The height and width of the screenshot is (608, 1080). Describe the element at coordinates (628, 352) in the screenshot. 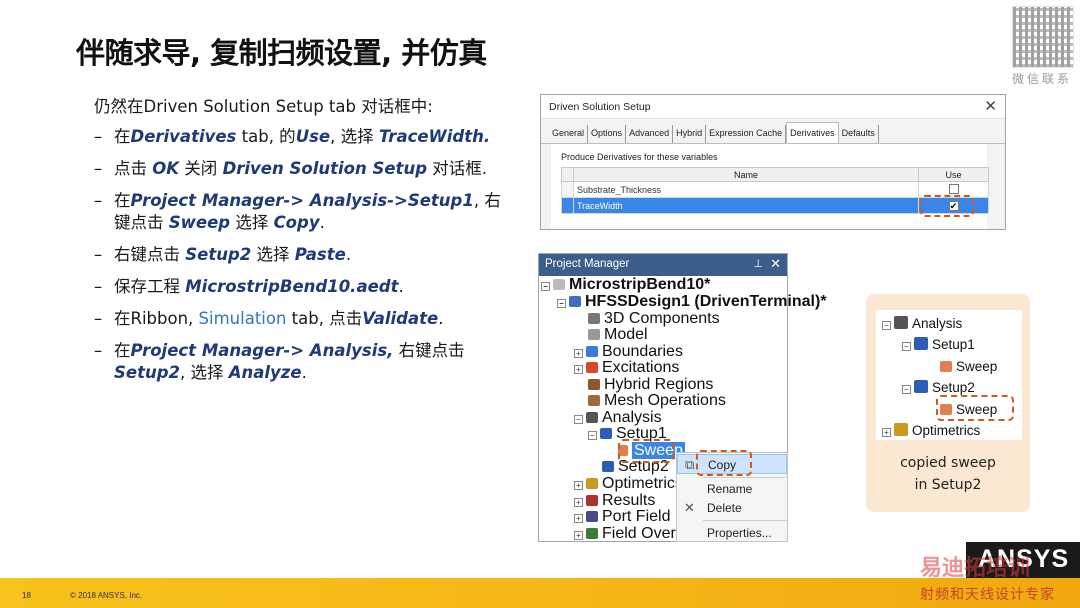

I see `tree-item-boundaries: + Boundaries` at that location.